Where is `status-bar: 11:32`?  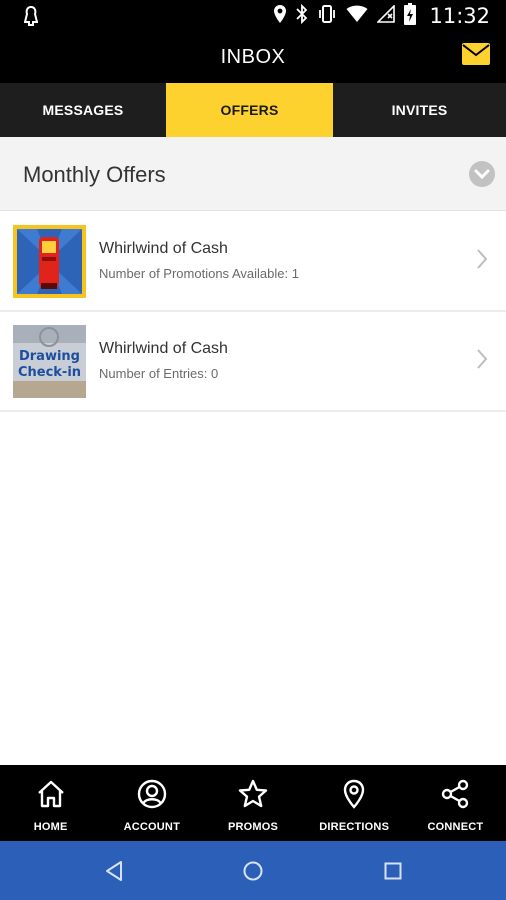 status-bar: 11:32 is located at coordinates (253, 16).